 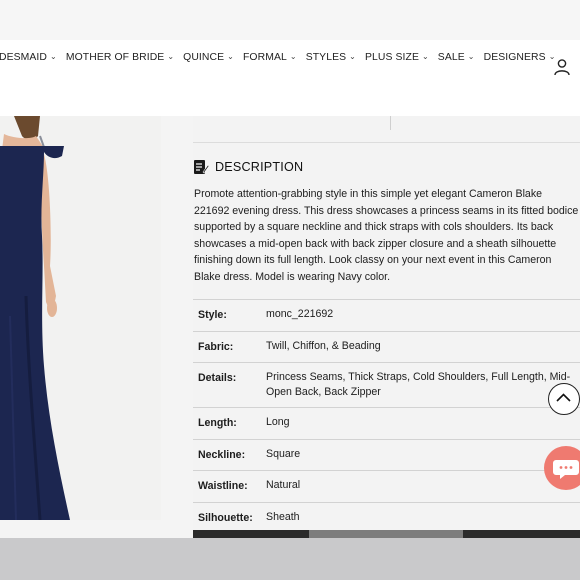 I want to click on table-row: Style: monc_221692, so click(x=386, y=315).